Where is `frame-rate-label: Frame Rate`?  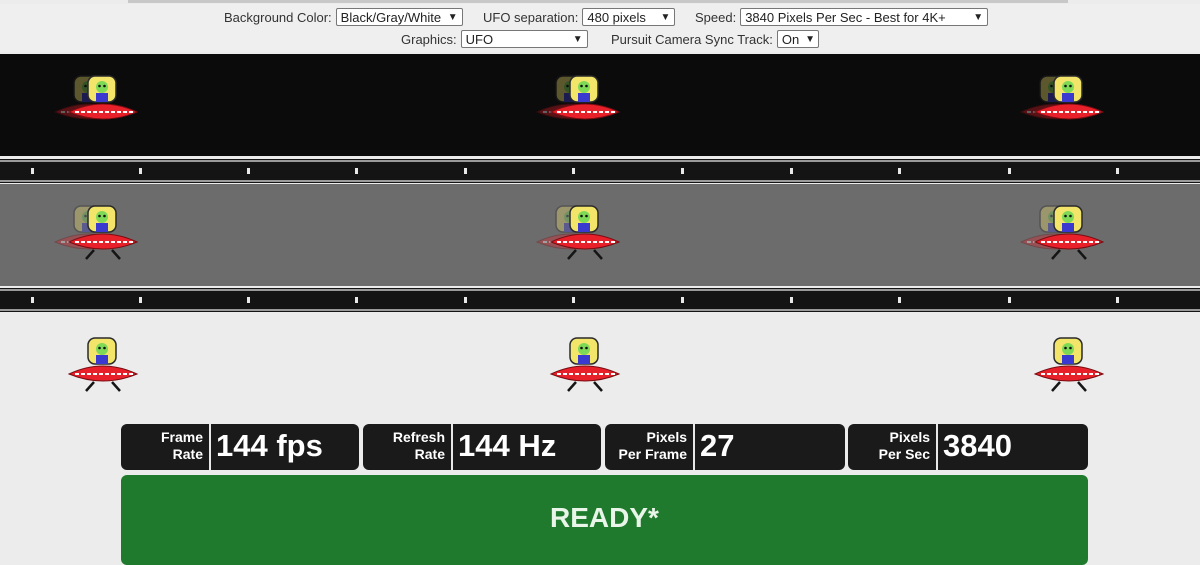 frame-rate-label: Frame Rate is located at coordinates (162, 446).